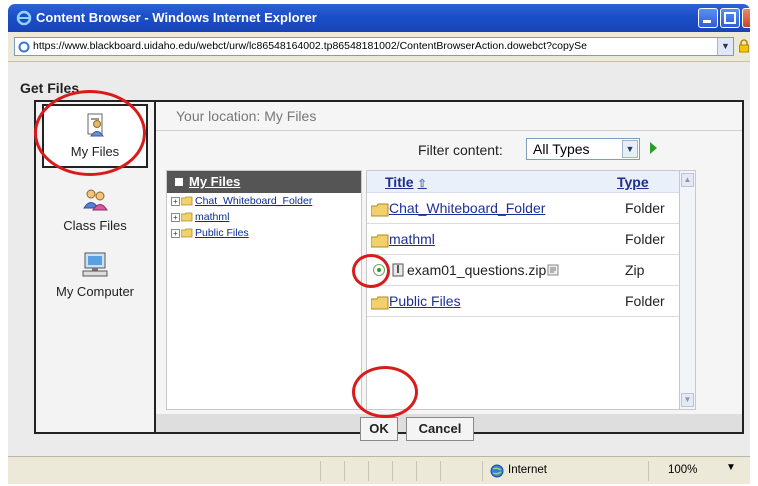 This screenshot has height=486, width=758. I want to click on cancel-button: Cancel, so click(440, 429).